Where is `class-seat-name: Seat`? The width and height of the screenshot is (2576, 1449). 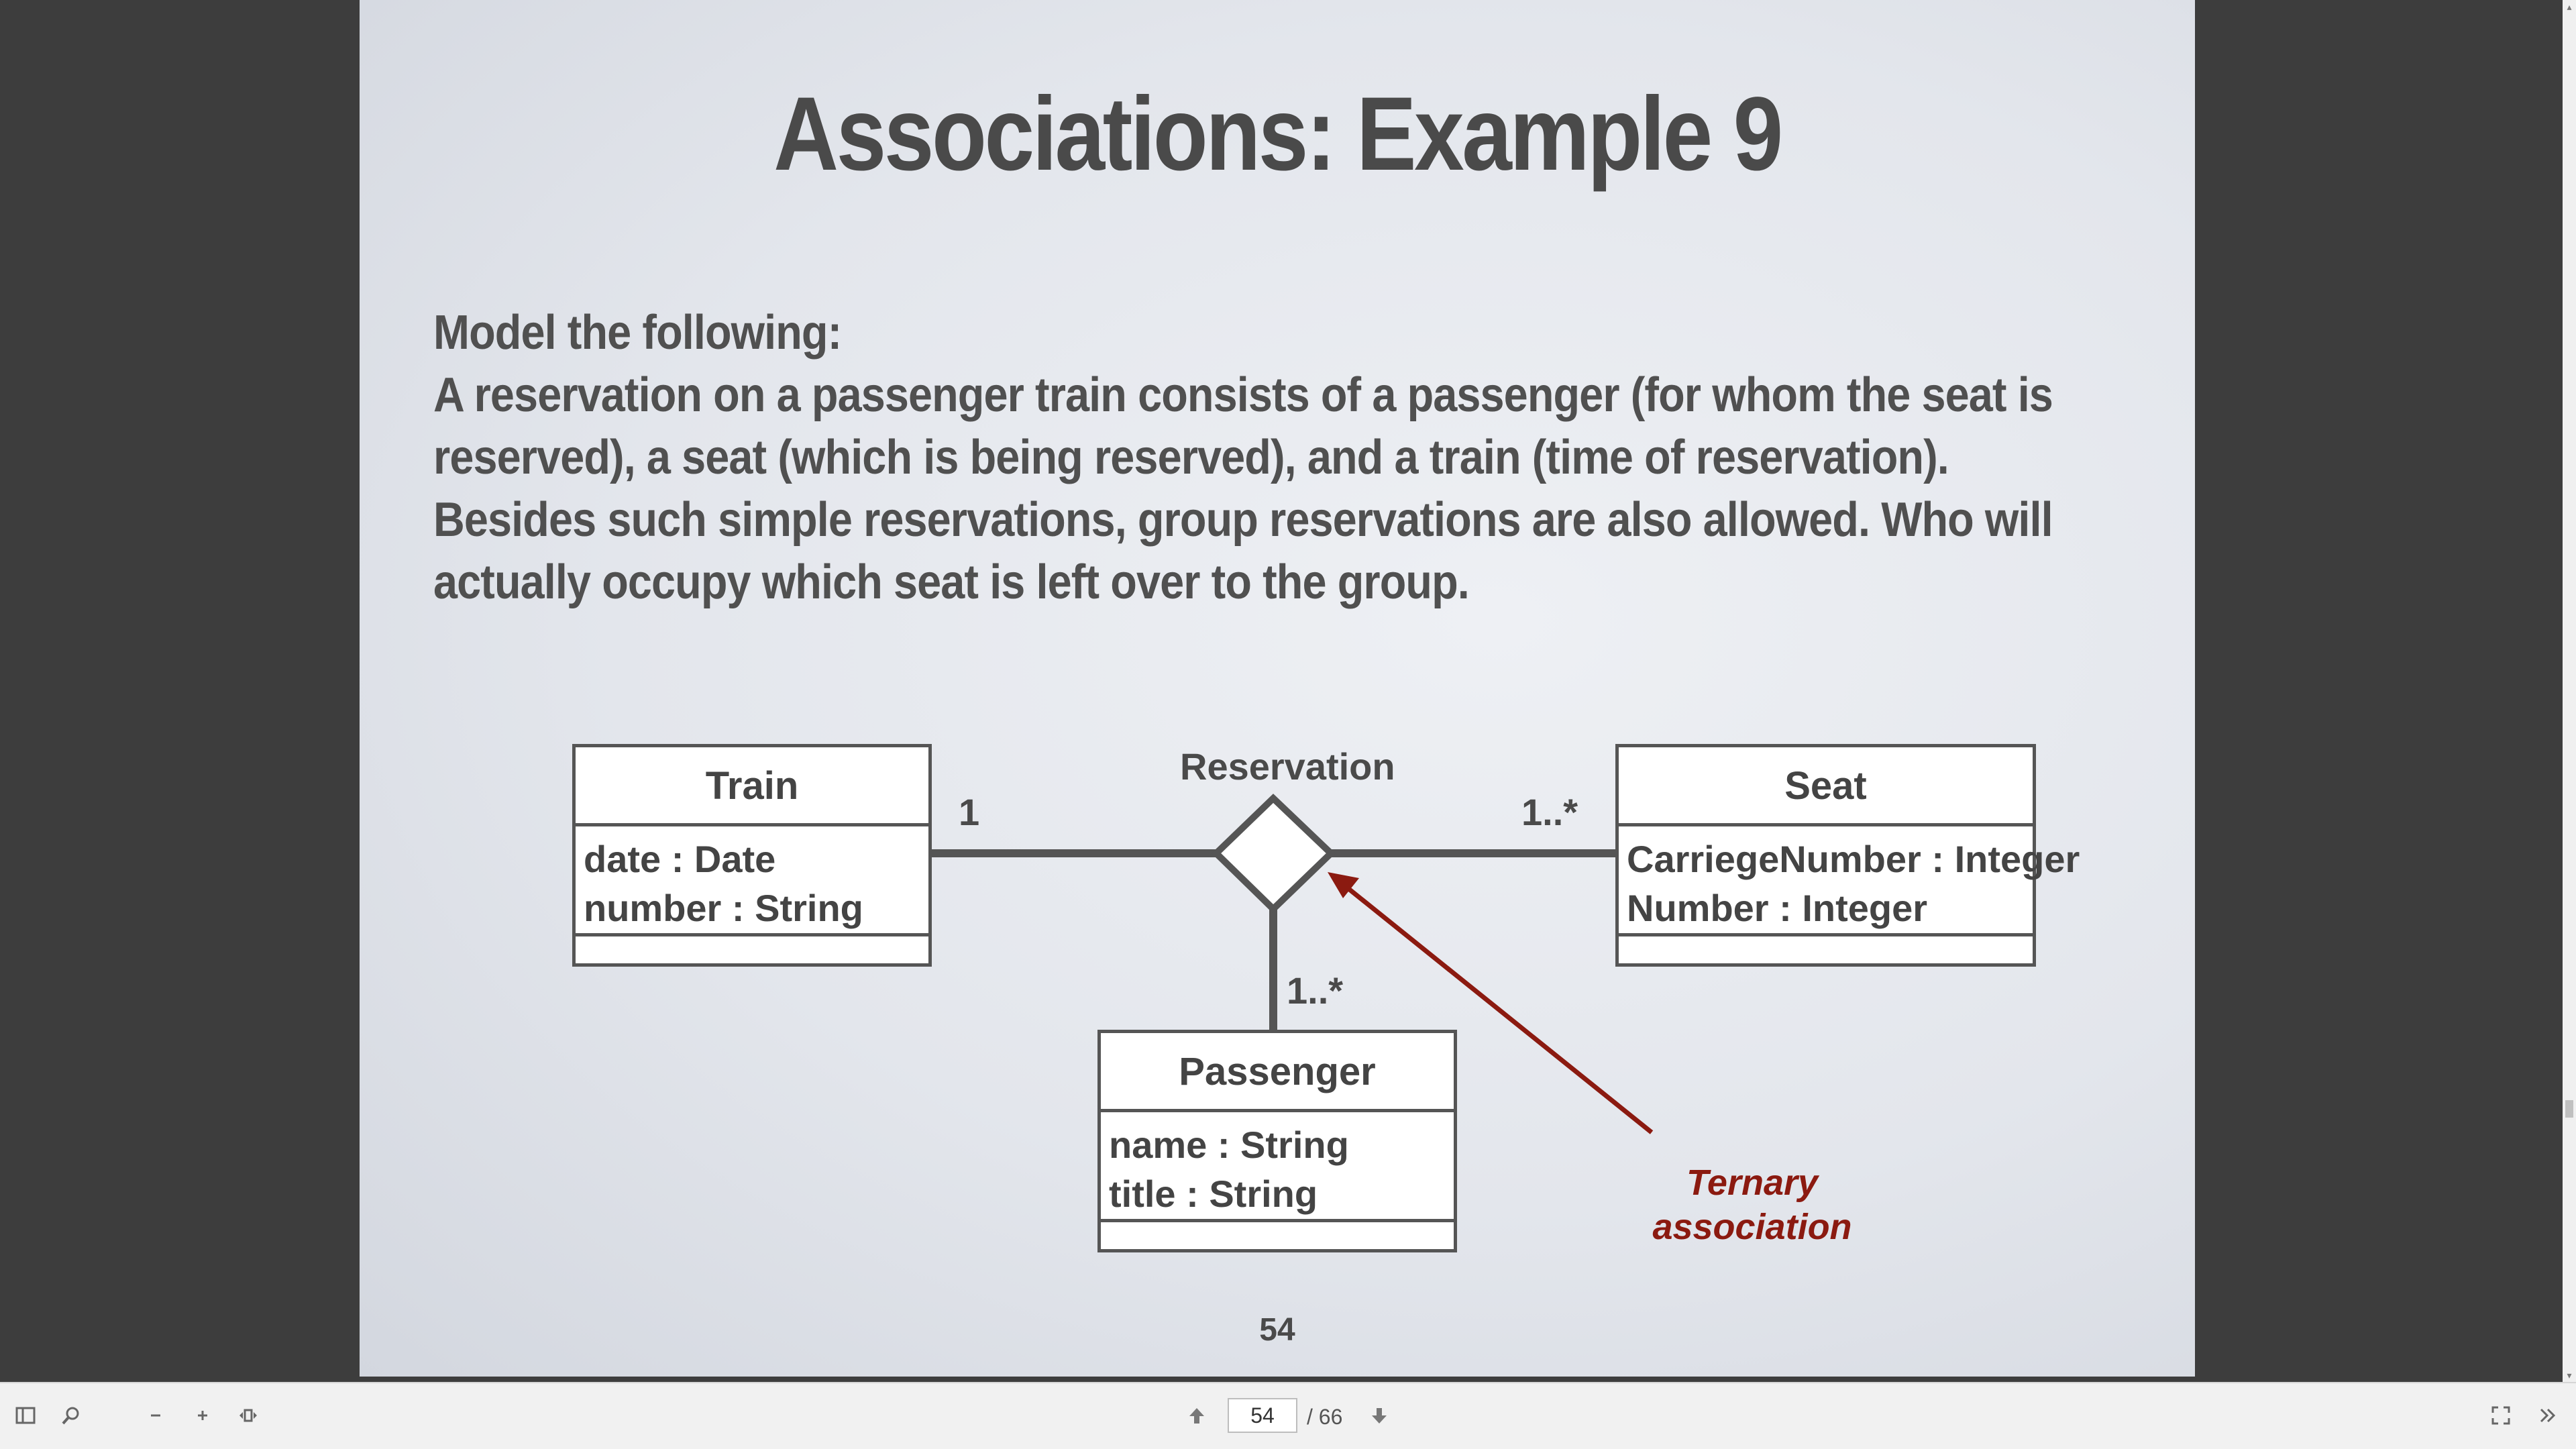 class-seat-name: Seat is located at coordinates (1826, 786).